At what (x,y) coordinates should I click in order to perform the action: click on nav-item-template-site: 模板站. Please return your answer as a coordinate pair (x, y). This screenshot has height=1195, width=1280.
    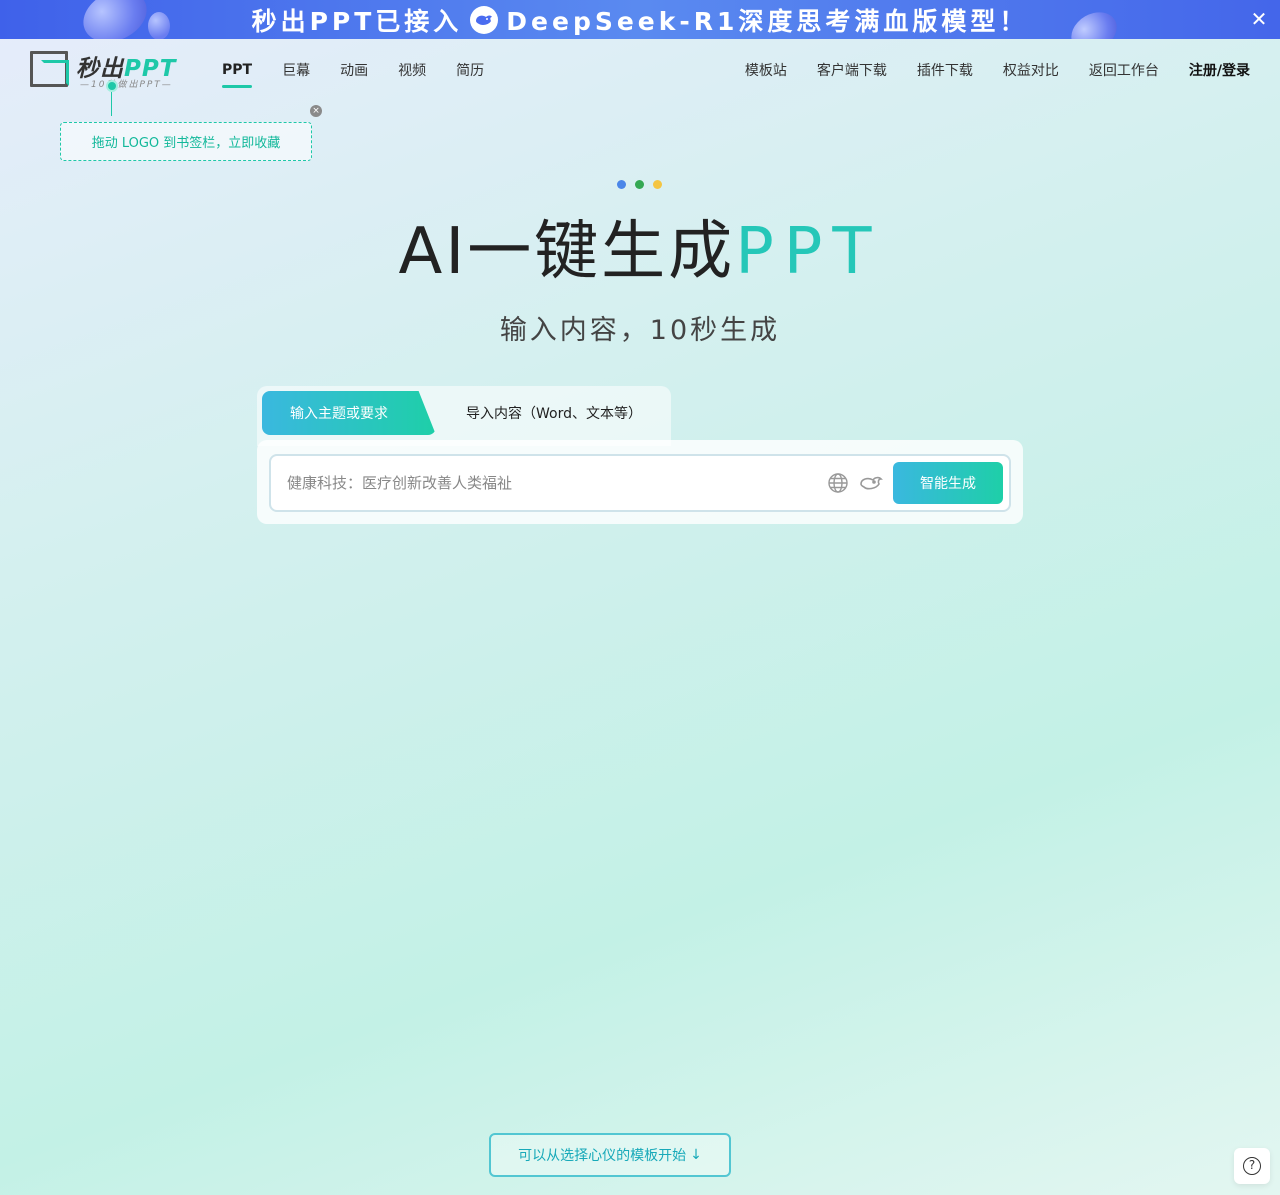
    Looking at the image, I should click on (766, 70).